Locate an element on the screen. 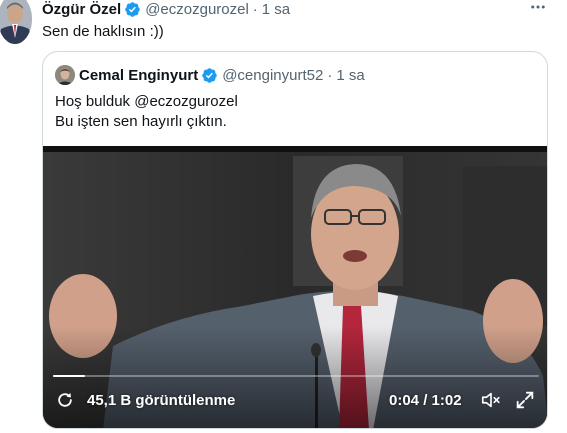  fullscreen-icon is located at coordinates (525, 400).